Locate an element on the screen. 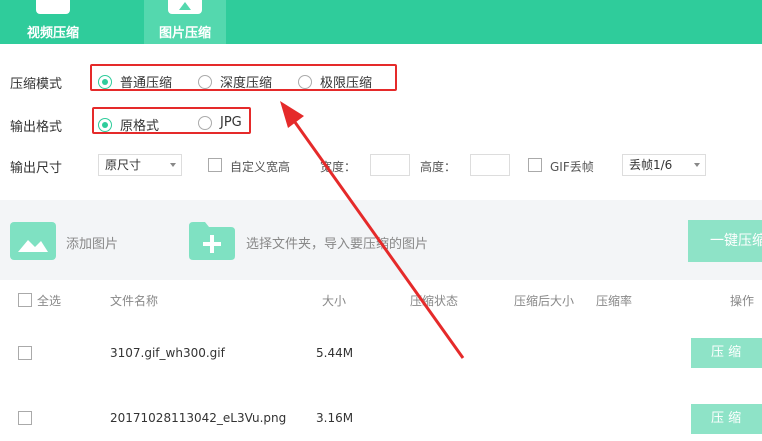 This screenshot has height=441, width=762. tab-image-compress: 图片压缩 is located at coordinates (185, 22).